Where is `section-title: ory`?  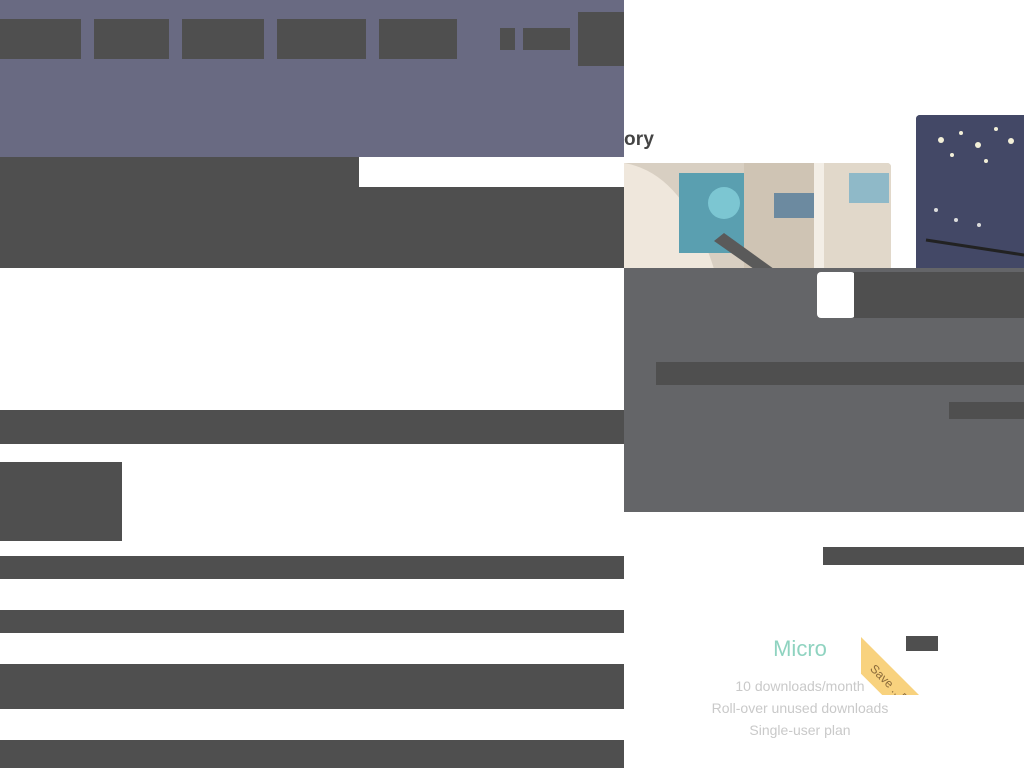 section-title: ory is located at coordinates (639, 139).